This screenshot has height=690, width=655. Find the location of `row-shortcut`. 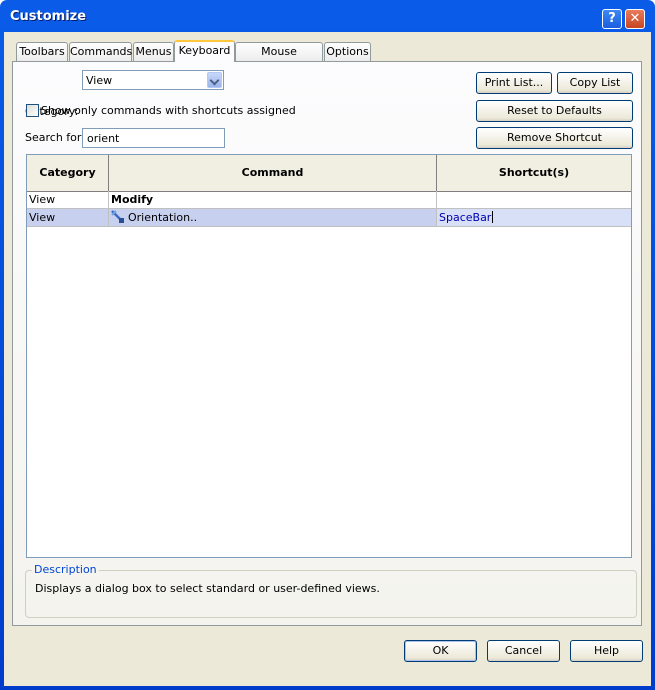

row-shortcut is located at coordinates (534, 199).